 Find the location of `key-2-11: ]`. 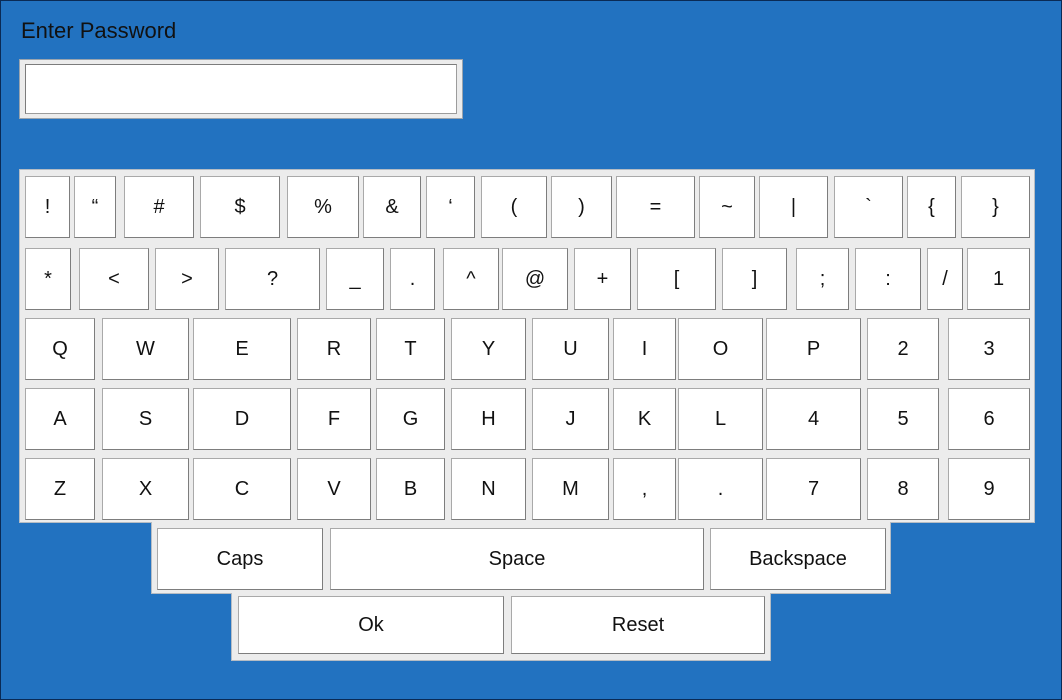

key-2-11: ] is located at coordinates (754, 279).